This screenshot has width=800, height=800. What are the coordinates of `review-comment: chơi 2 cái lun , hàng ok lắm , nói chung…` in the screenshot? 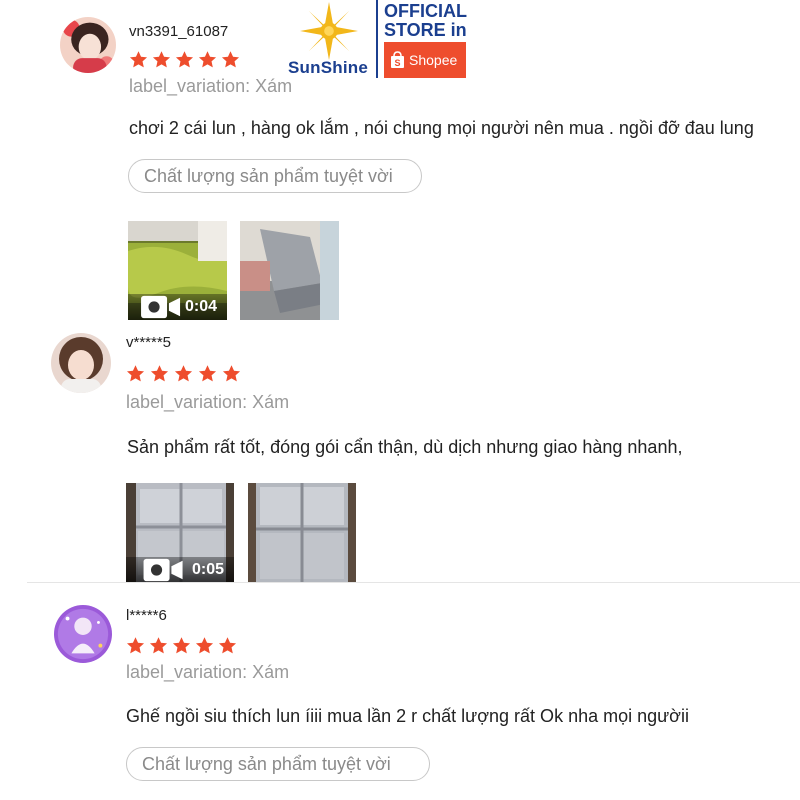 It's located at (441, 128).